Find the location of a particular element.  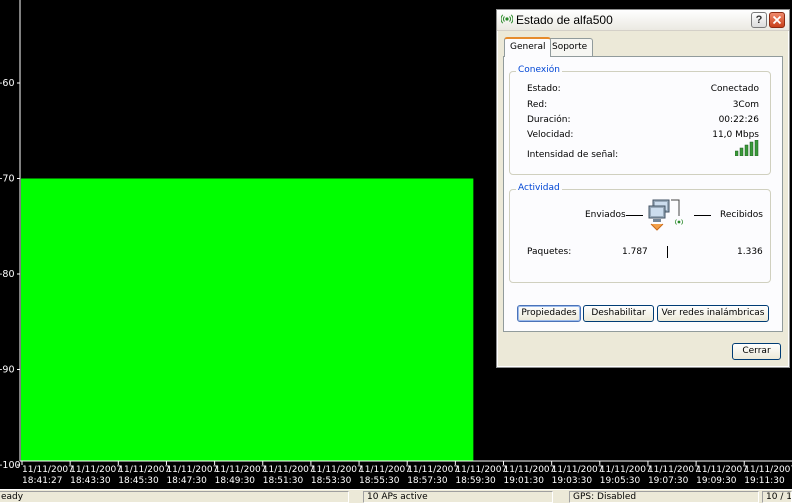

dialog-titlebar: Estado de alfa500 ? is located at coordinates (643, 20).